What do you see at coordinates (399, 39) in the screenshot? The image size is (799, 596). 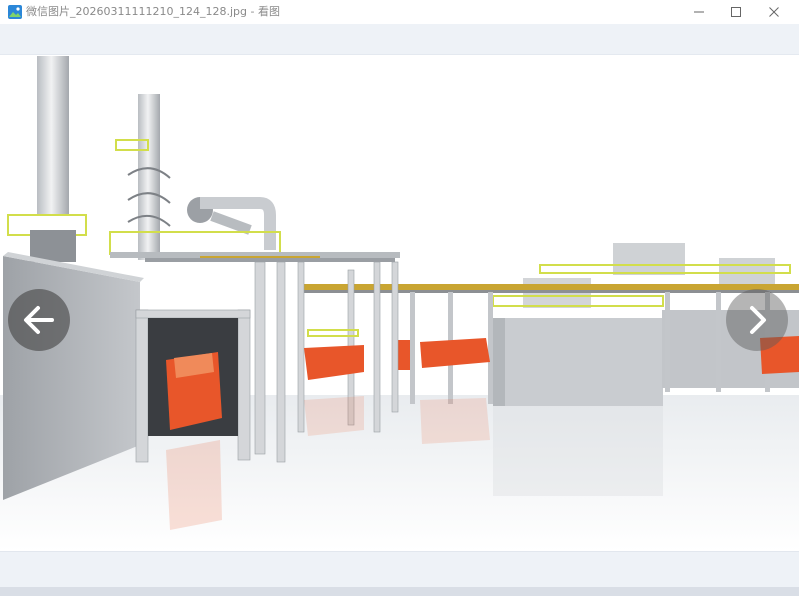 I see `top-toolbar` at bounding box center [399, 39].